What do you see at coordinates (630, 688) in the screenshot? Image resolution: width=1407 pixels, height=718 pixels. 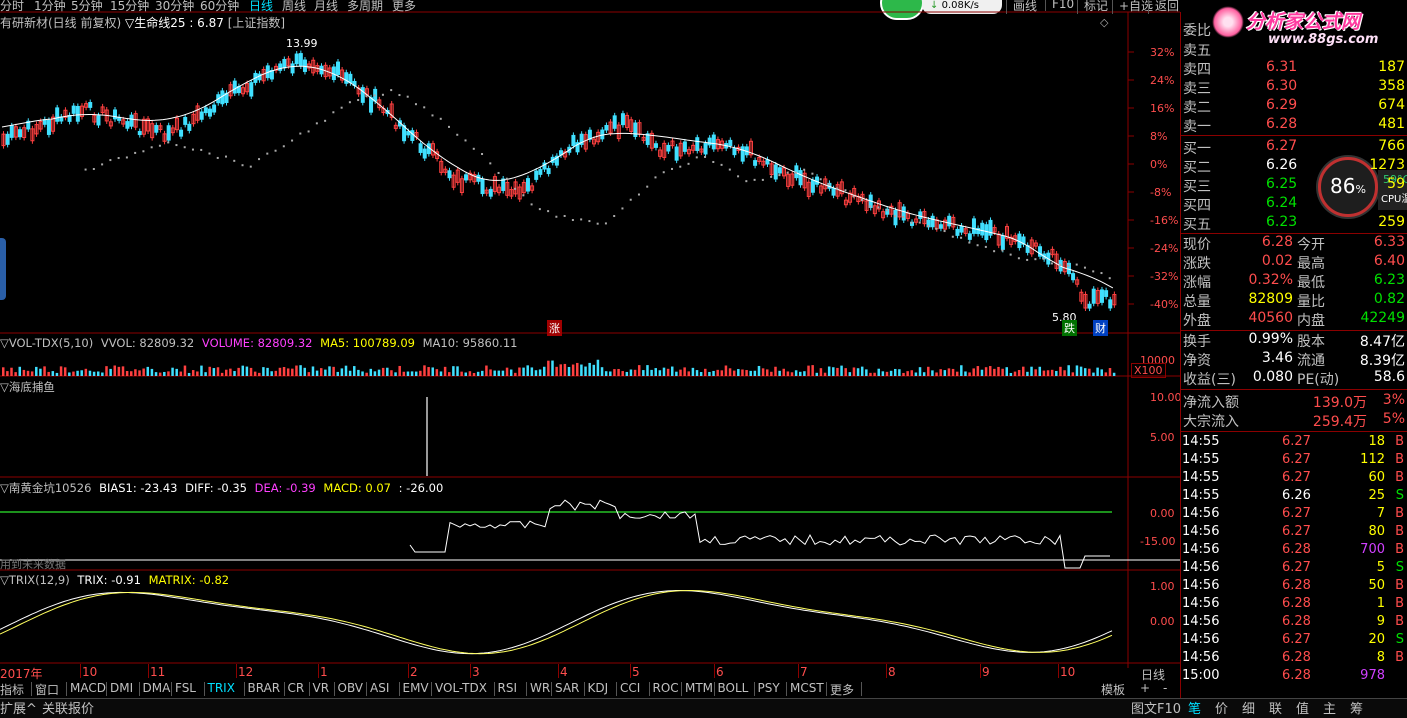 I see `indicator-tab-cci: CCI` at bounding box center [630, 688].